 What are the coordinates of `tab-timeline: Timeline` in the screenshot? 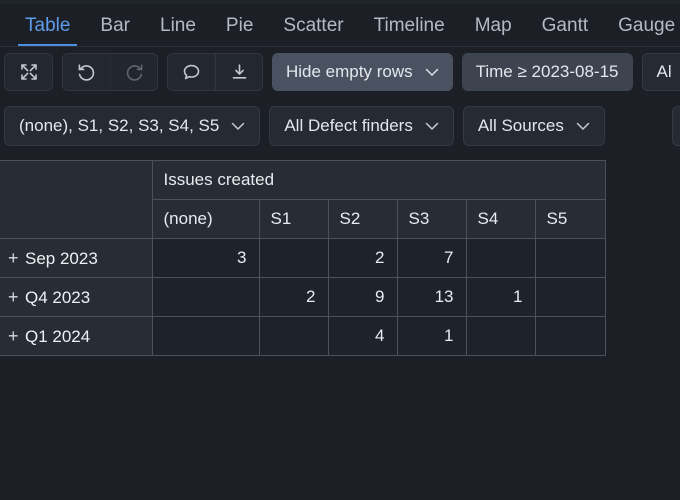 It's located at (409, 25).